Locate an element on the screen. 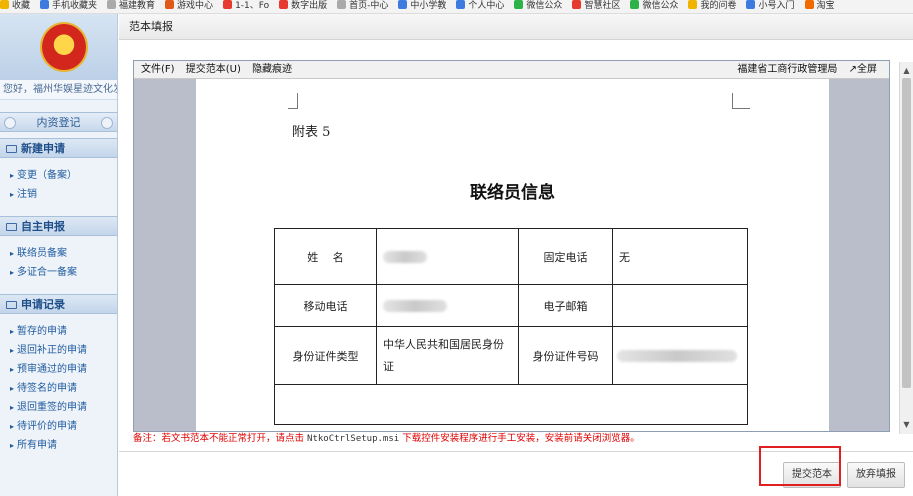 Image resolution: width=913 pixels, height=496 pixels. menu-file: 文件(F) is located at coordinates (158, 69).